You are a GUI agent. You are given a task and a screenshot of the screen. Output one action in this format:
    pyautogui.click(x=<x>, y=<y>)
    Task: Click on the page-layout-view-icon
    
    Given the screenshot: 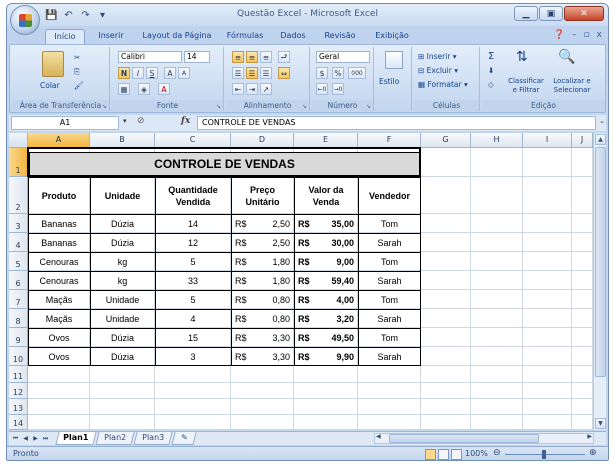 What is the action you would take?
    pyautogui.click(x=443, y=454)
    